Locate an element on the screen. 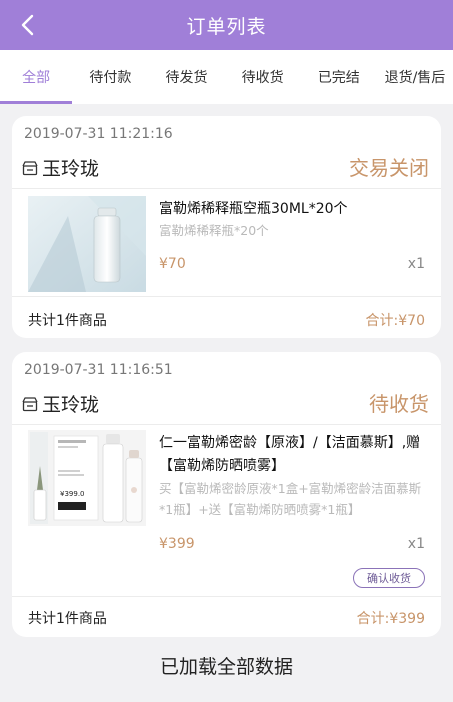 The image size is (453, 702). product-image is located at coordinates (87, 244).